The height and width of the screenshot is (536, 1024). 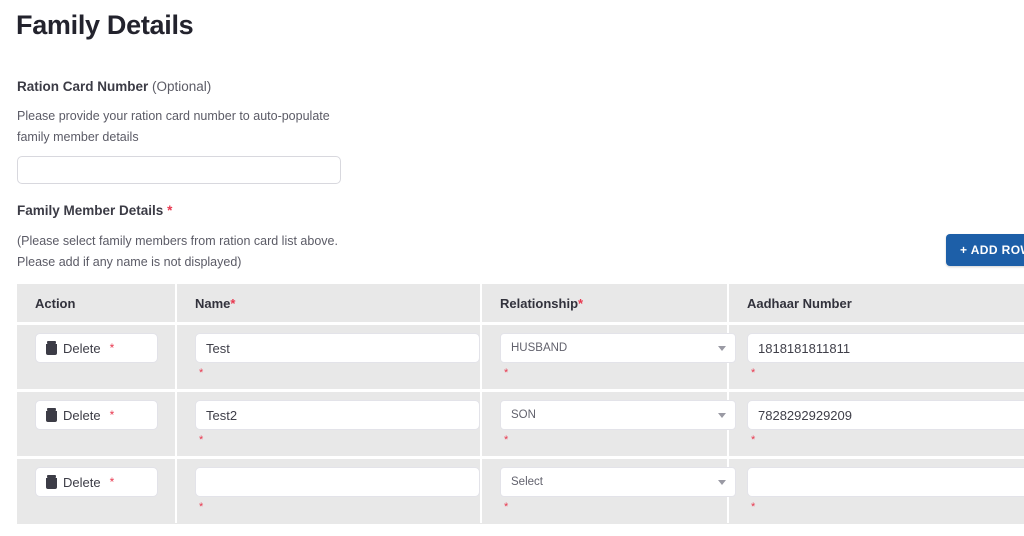 What do you see at coordinates (618, 415) in the screenshot?
I see `relationship-select: SON` at bounding box center [618, 415].